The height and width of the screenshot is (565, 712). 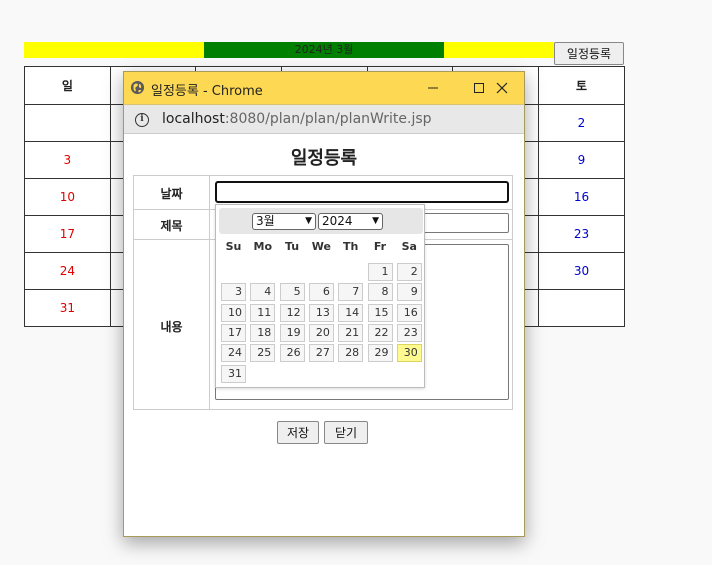 What do you see at coordinates (321, 332) in the screenshot?
I see `datepicker-day: 20` at bounding box center [321, 332].